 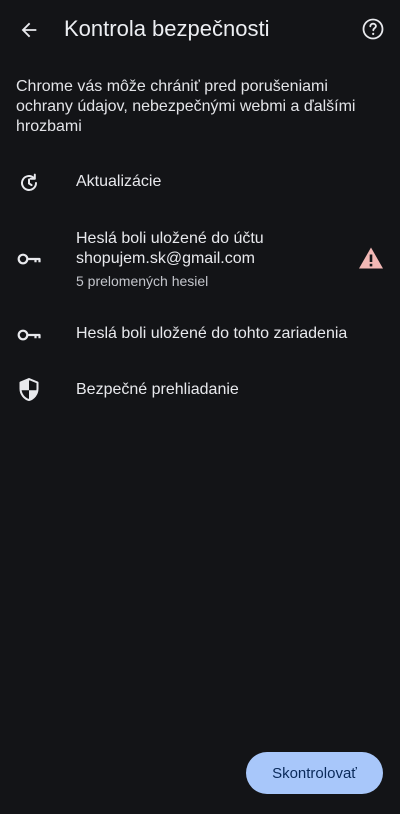 I want to click on device-passwords-item: Heslá boli uložené do tohto zariadenia, so click(x=200, y=335).